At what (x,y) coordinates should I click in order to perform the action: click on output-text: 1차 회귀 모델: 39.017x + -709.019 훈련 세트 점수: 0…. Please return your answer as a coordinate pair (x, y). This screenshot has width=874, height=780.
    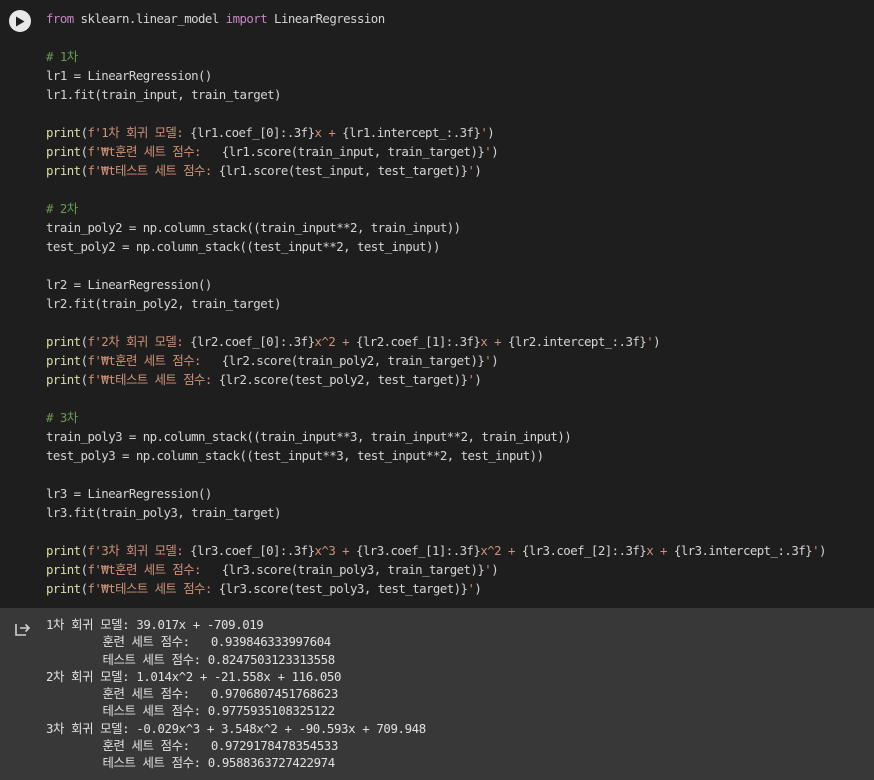
    Looking at the image, I should click on (236, 694).